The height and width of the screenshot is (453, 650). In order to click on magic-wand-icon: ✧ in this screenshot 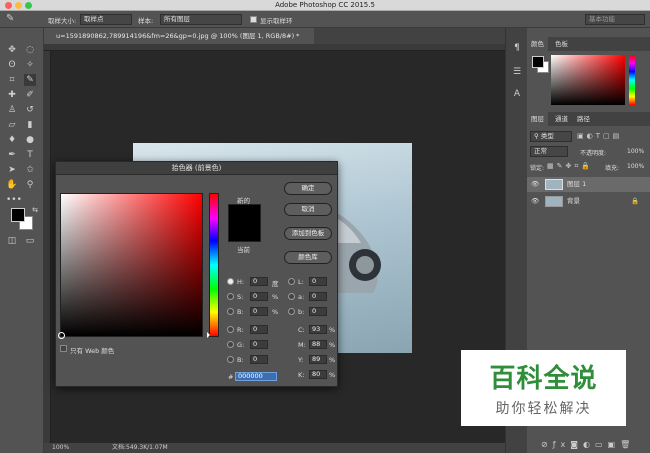, I will do `click(30, 65)`.